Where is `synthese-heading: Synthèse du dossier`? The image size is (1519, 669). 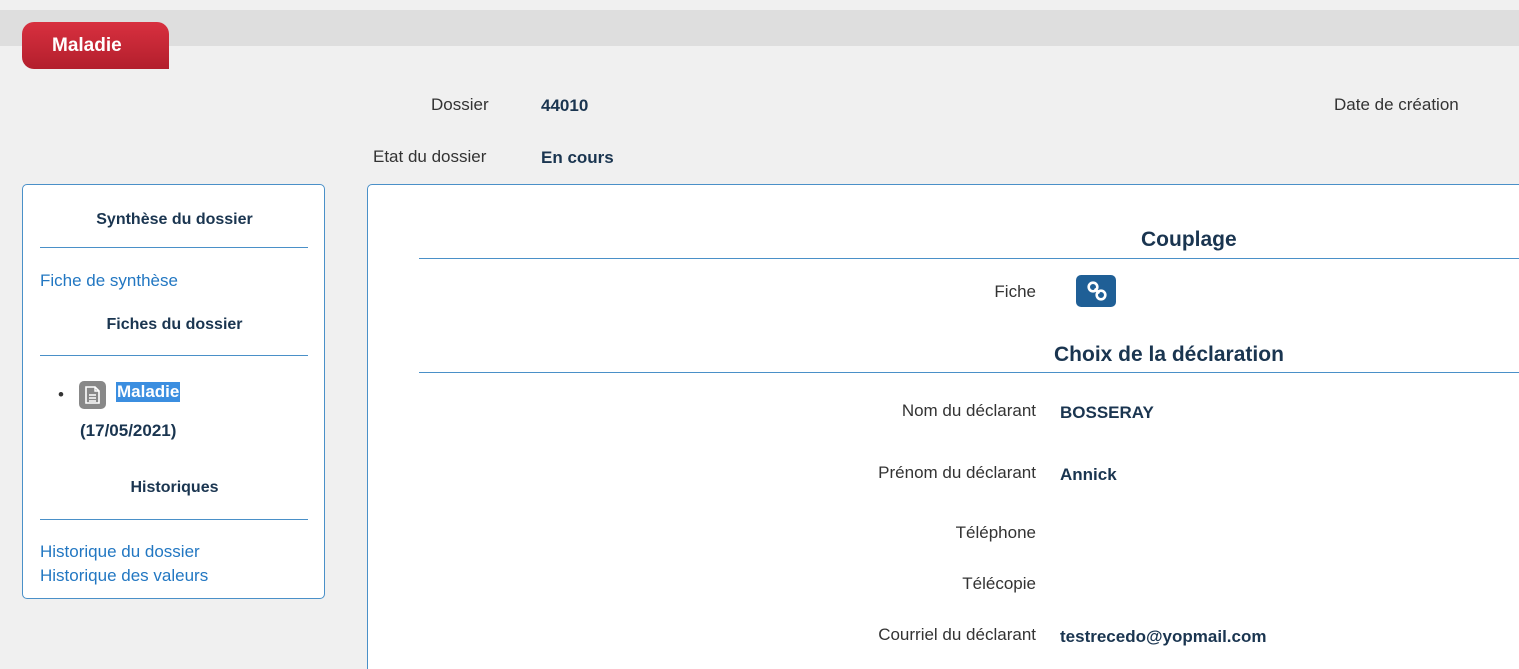 synthese-heading: Synthèse du dossier is located at coordinates (174, 219).